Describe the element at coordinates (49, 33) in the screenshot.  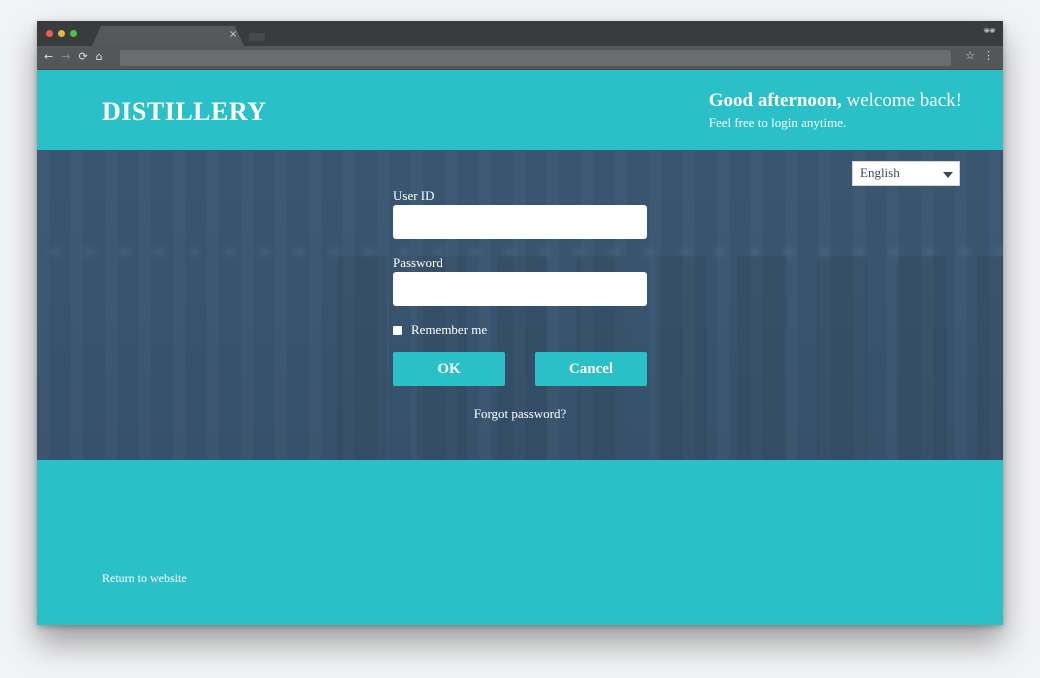
I see `close-window-button` at that location.